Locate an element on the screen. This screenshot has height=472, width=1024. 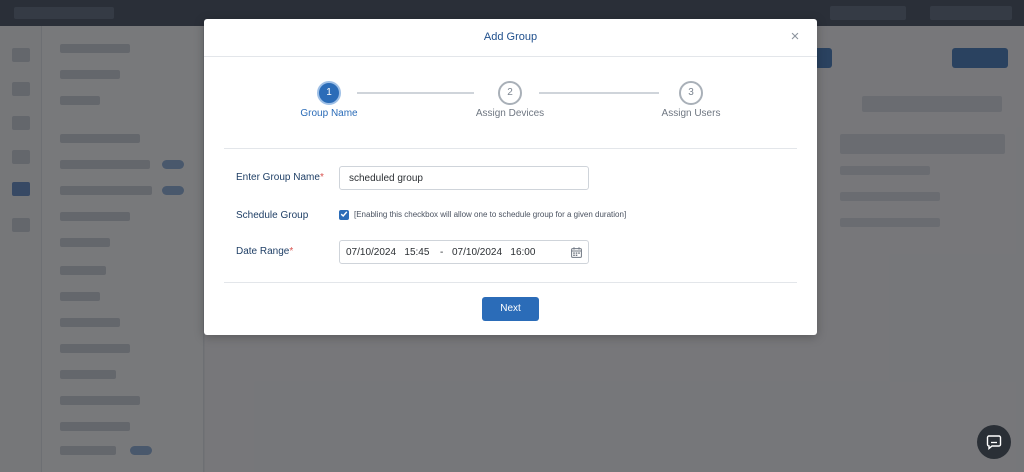
step-3-indicator: 3 is located at coordinates (691, 93).